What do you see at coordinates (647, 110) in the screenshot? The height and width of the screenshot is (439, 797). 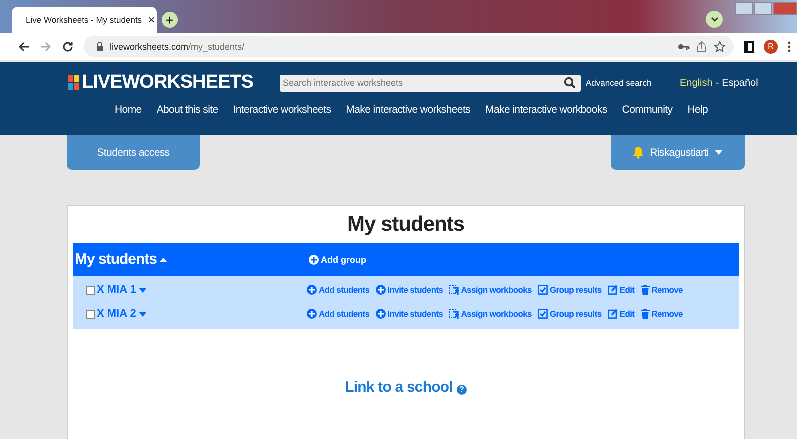 I see `nav-link: Community` at bounding box center [647, 110].